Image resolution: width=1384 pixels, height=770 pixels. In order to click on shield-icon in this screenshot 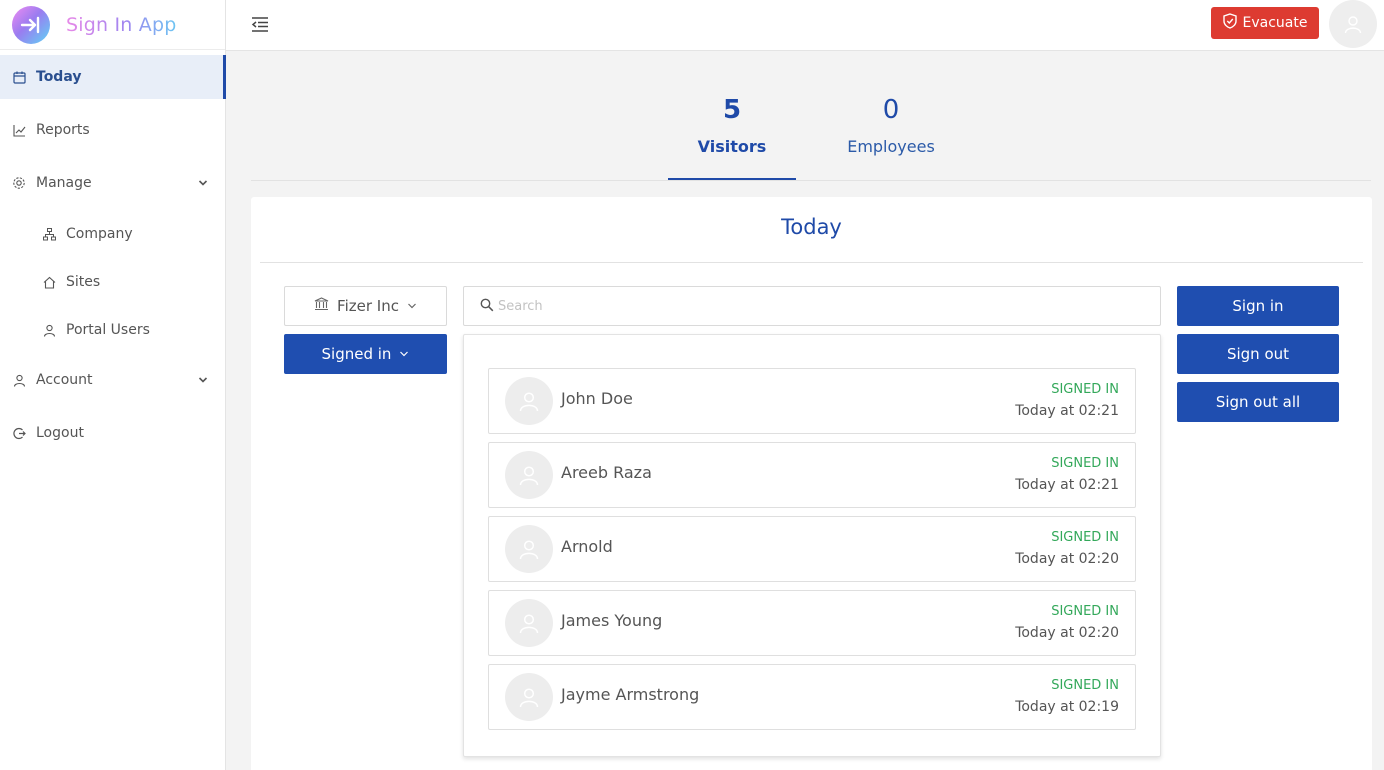, I will do `click(1229, 23)`.